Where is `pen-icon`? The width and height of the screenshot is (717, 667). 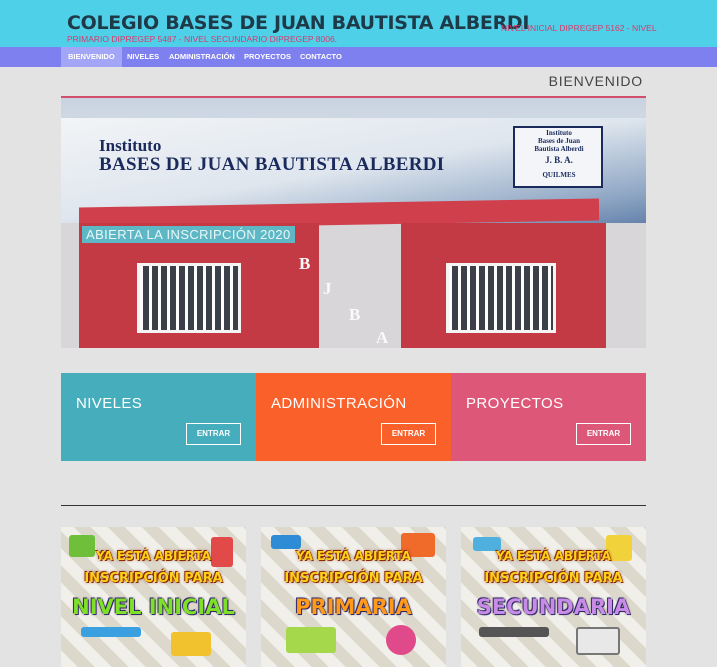 pen-icon is located at coordinates (514, 632).